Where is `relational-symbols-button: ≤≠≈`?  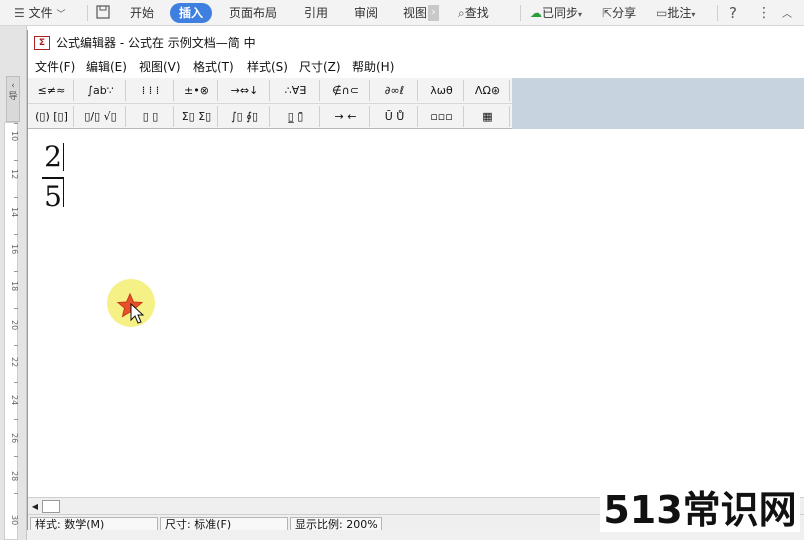 relational-symbols-button: ≤≠≈ is located at coordinates (52, 90).